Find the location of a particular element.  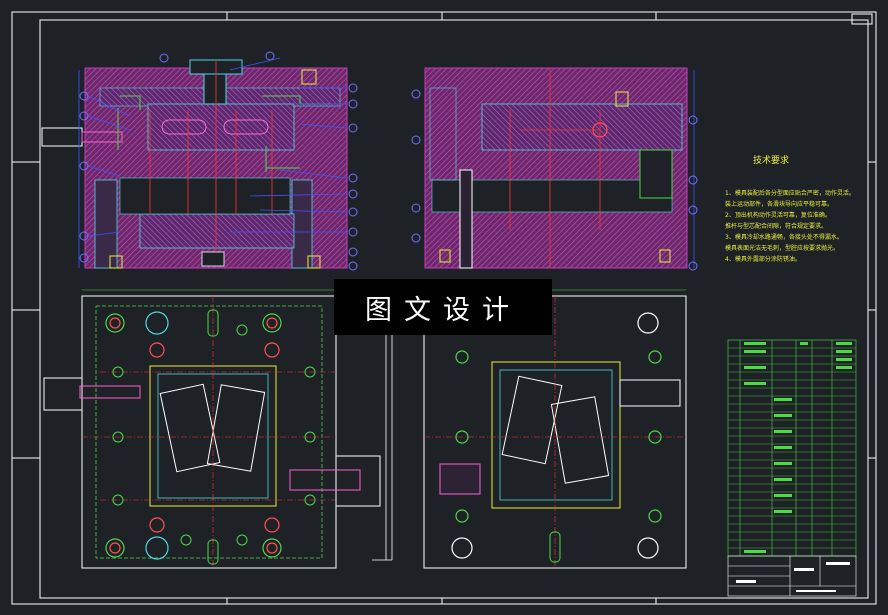

watermark-banner: 图文设计 is located at coordinates (443, 307).